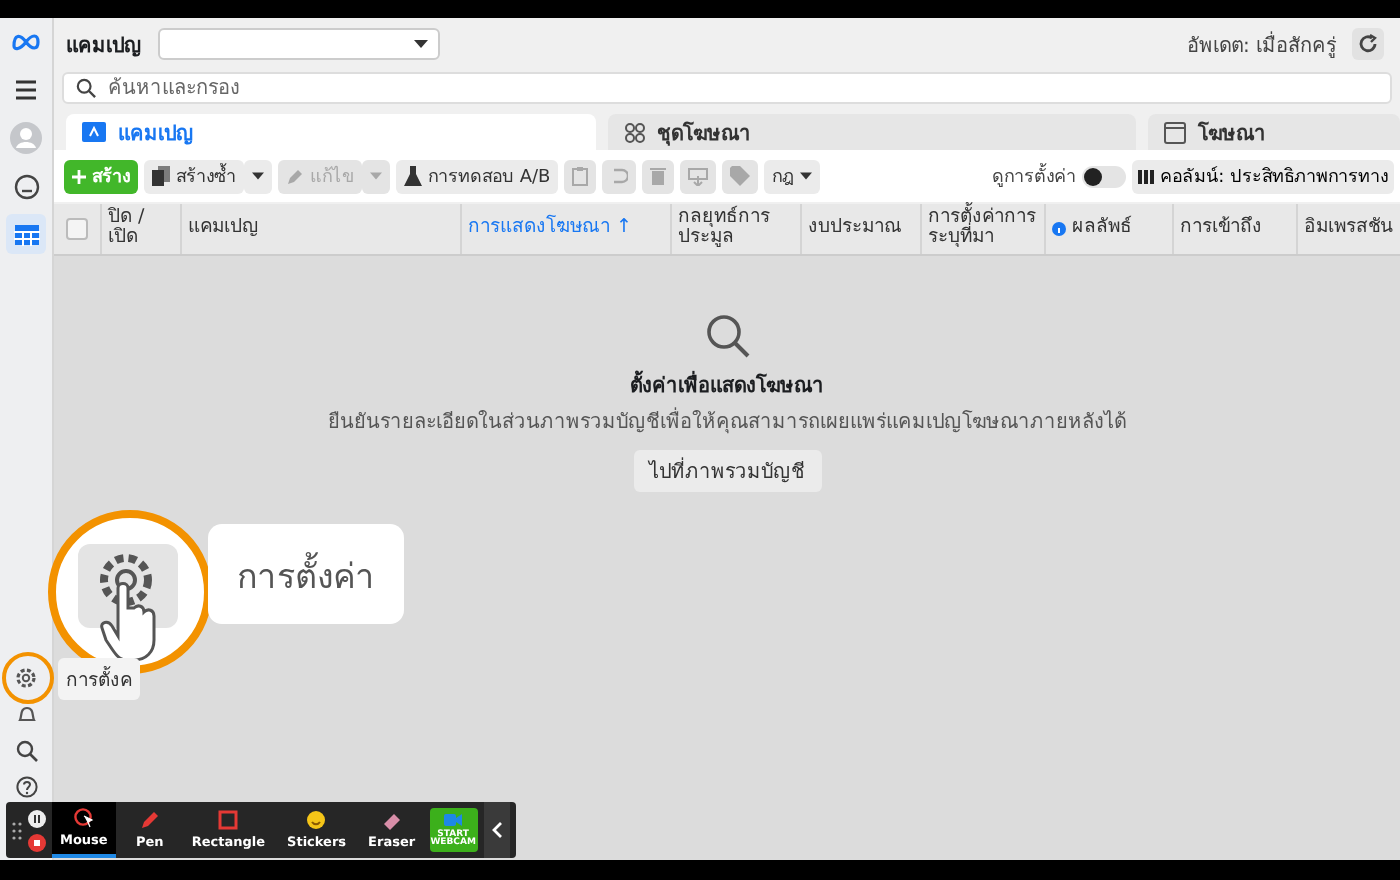 The height and width of the screenshot is (880, 1400). I want to click on trash-icon, so click(658, 176).